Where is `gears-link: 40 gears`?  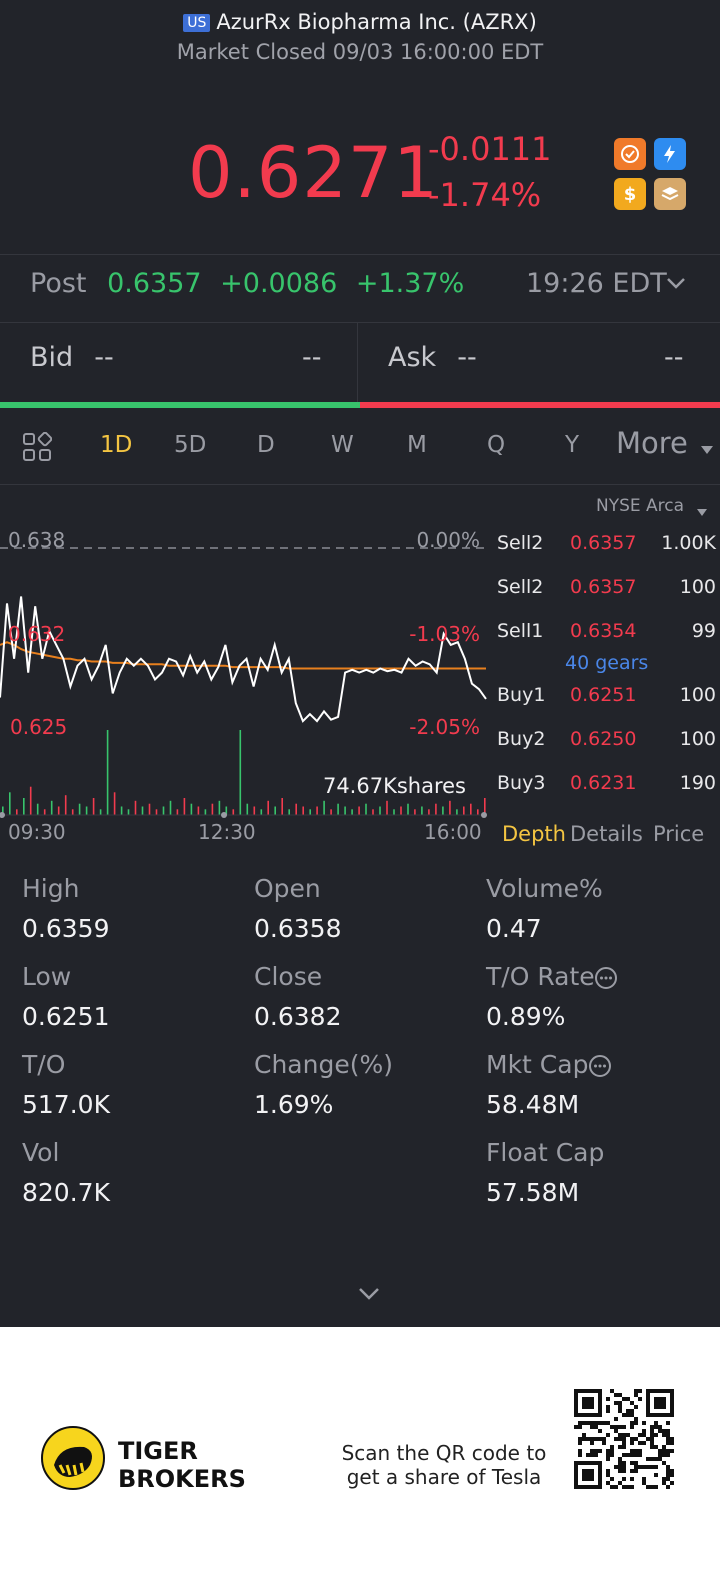 gears-link: 40 gears is located at coordinates (606, 663).